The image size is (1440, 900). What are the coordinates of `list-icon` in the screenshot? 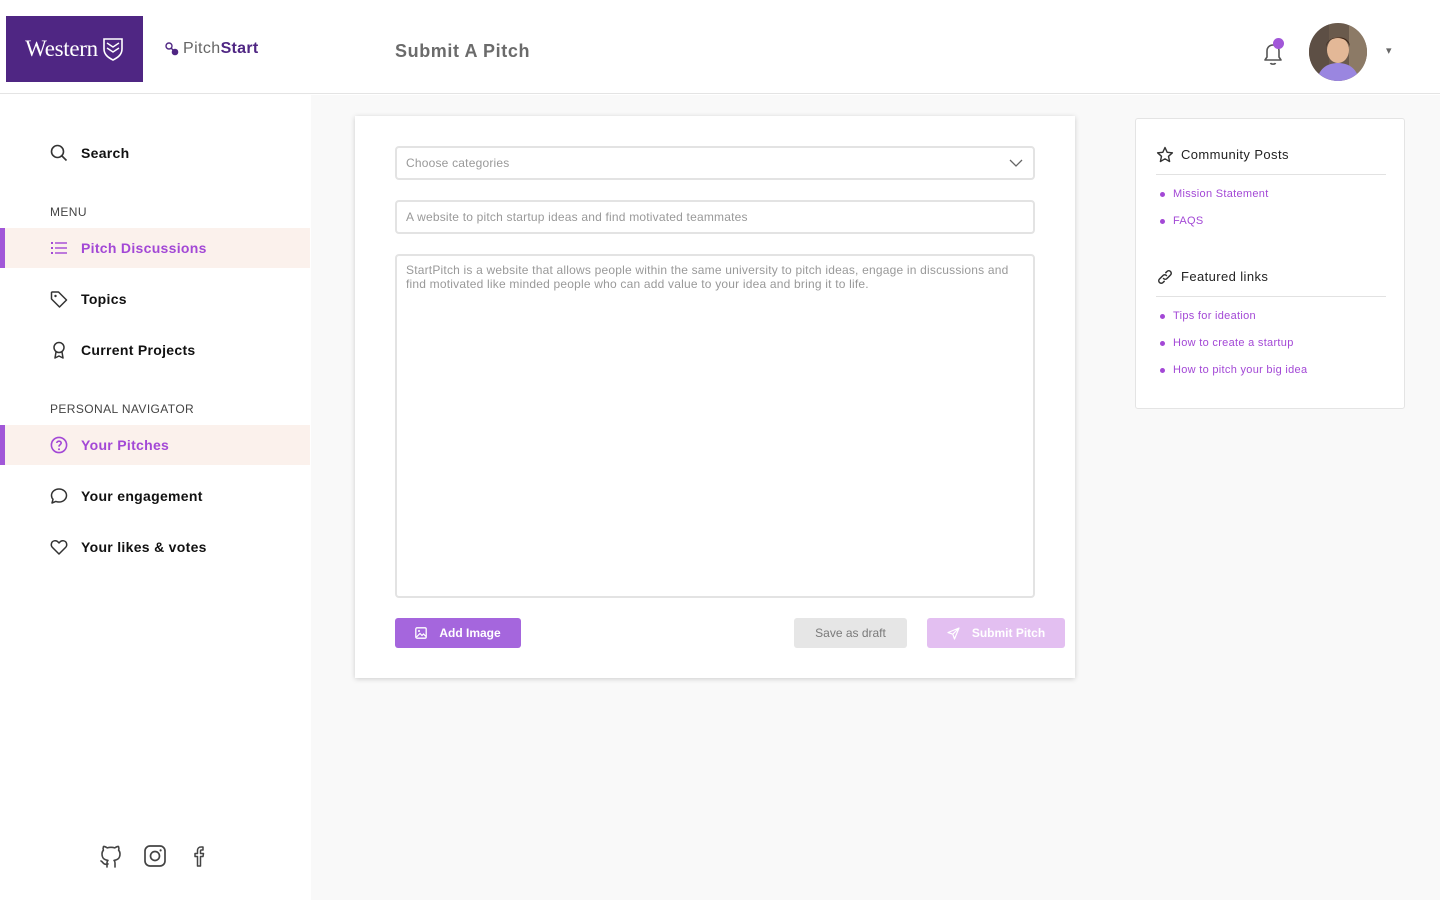 It's located at (59, 248).